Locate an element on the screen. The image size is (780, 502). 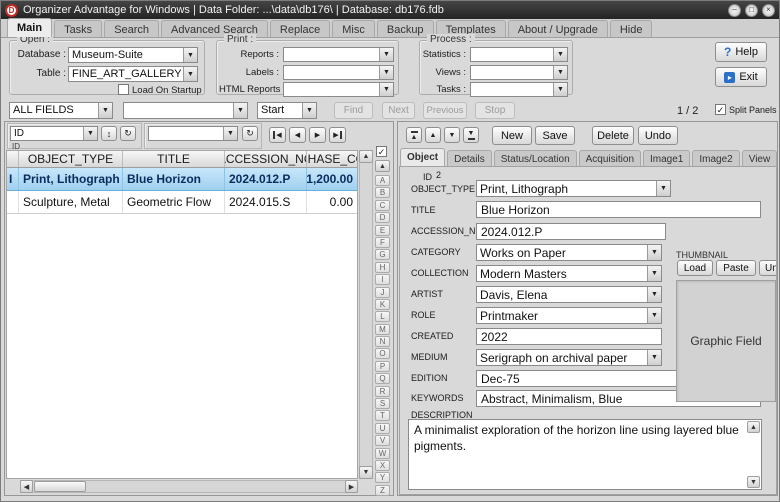
role-select: Printmaker ▼ is located at coordinates (569, 315).